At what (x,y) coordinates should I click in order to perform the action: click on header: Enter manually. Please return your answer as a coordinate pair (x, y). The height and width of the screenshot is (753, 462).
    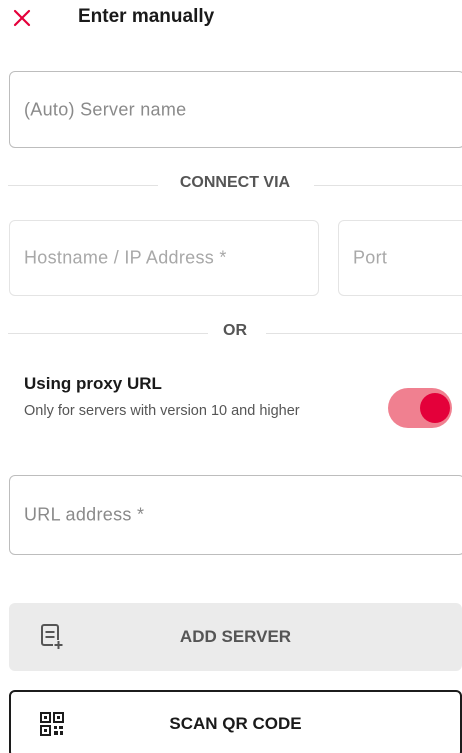
    Looking at the image, I should click on (231, 19).